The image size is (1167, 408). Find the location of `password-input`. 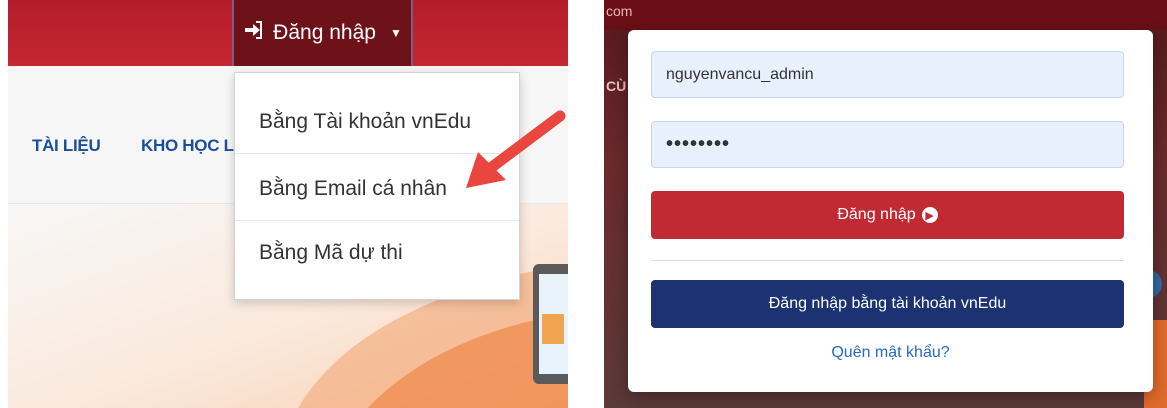

password-input is located at coordinates (887, 144).